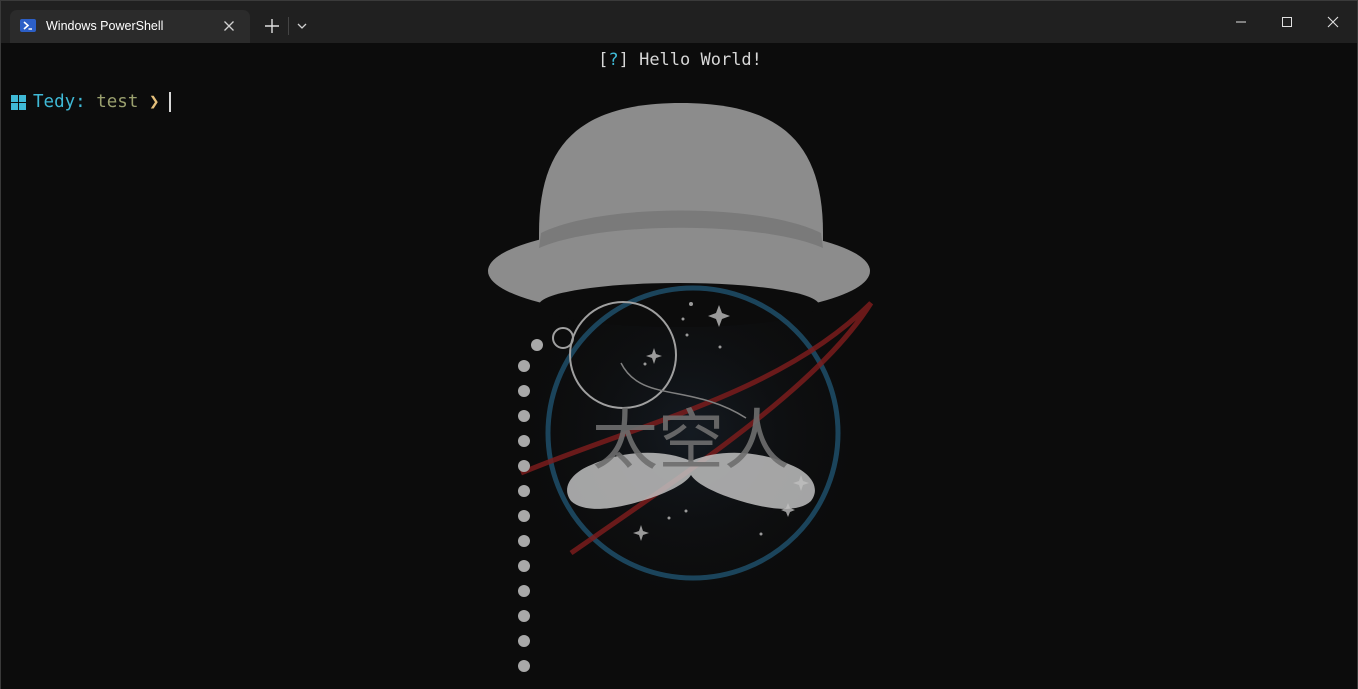 The height and width of the screenshot is (689, 1358). I want to click on tab-separator, so click(288, 26).